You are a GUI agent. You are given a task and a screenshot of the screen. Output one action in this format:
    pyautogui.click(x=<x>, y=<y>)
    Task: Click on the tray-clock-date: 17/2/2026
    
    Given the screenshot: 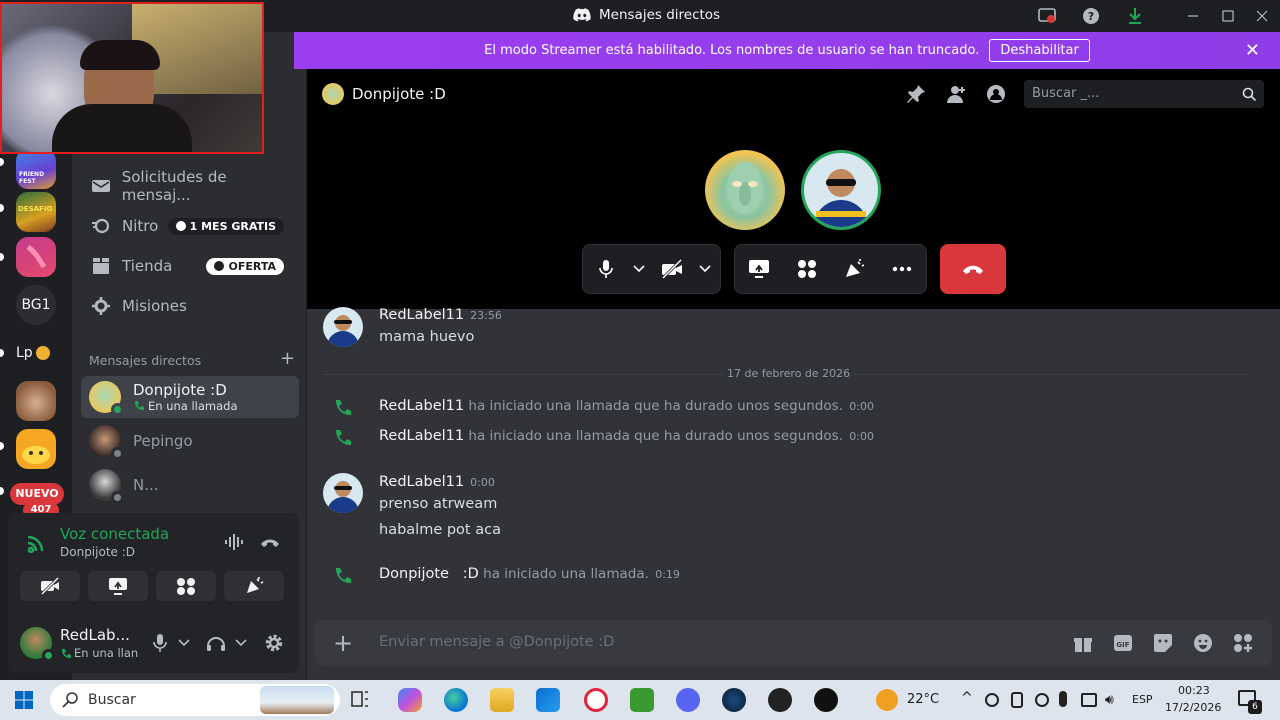 What is the action you would take?
    pyautogui.click(x=1193, y=707)
    